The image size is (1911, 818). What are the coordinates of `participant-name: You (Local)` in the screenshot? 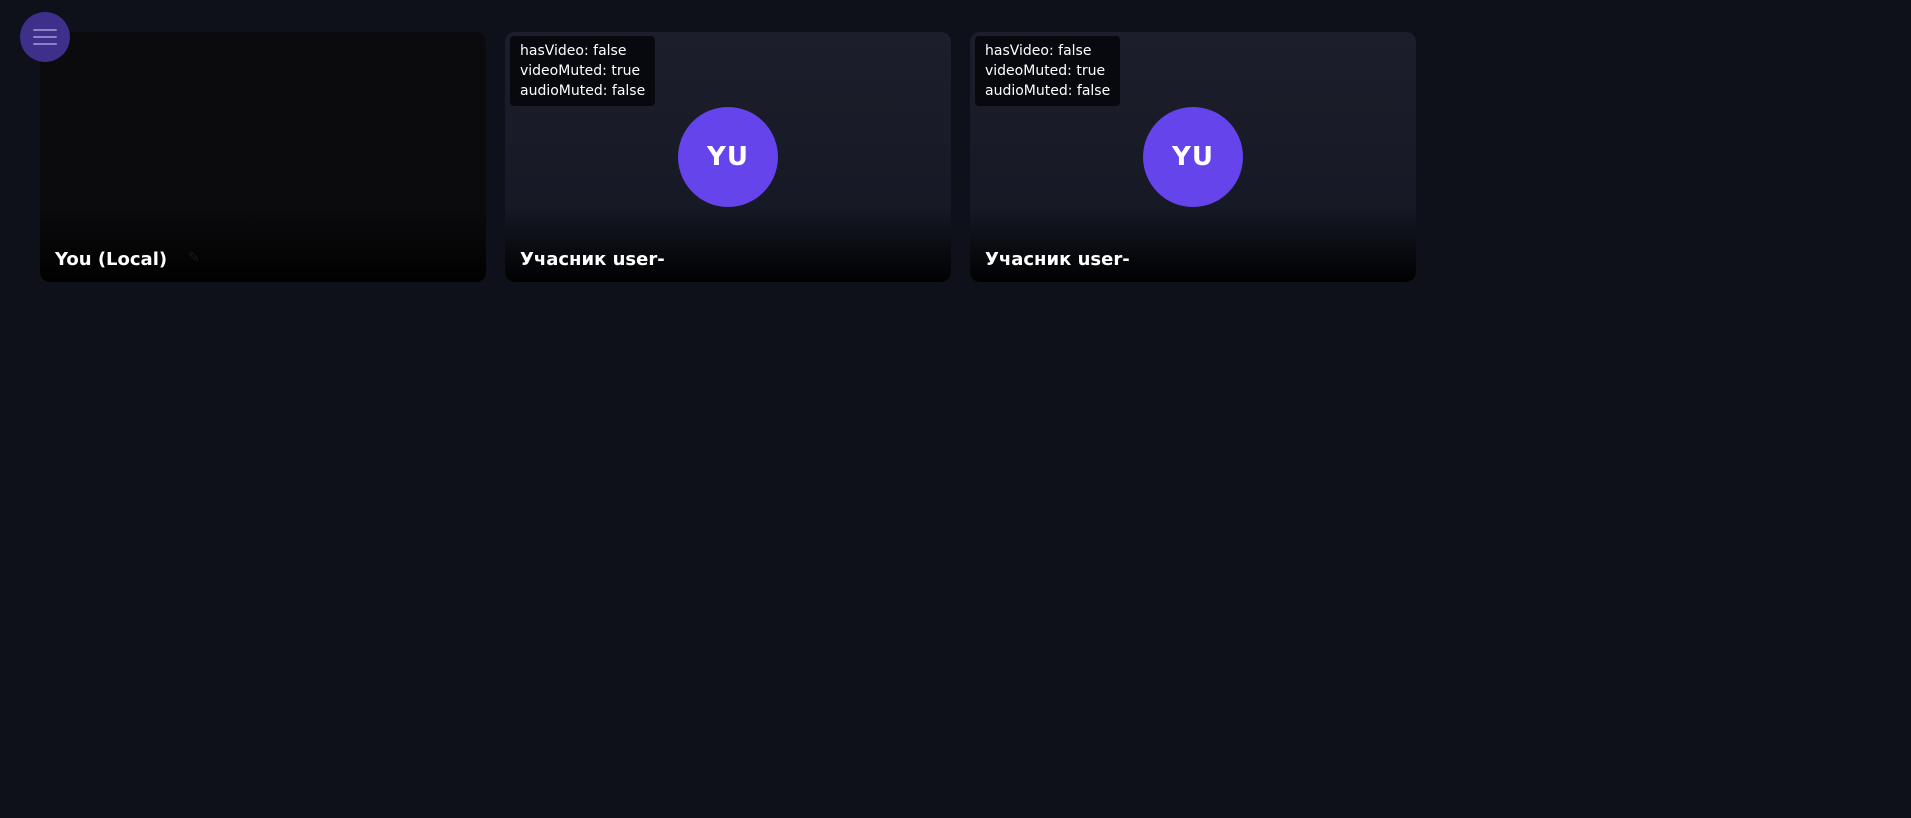 It's located at (111, 259).